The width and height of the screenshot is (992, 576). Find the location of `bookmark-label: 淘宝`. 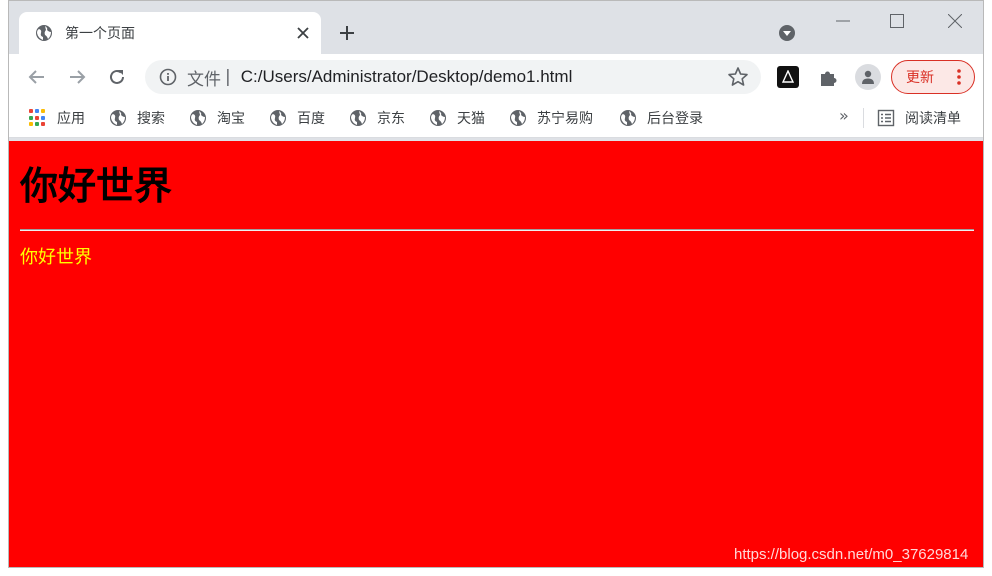

bookmark-label: 淘宝 is located at coordinates (231, 119).